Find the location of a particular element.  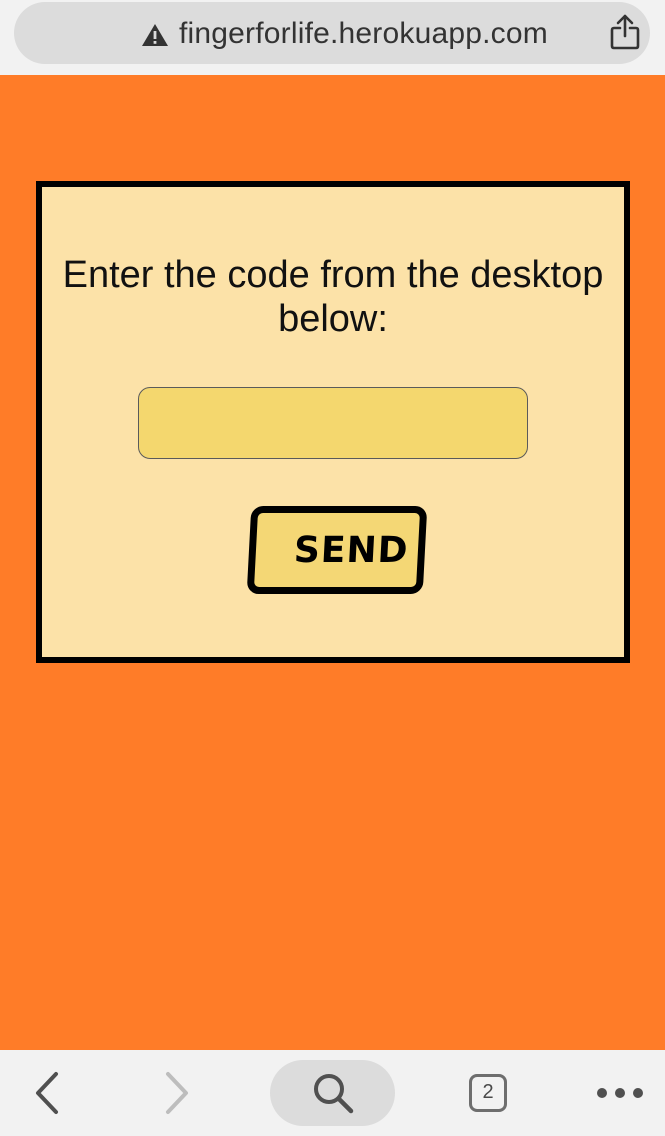

search-button is located at coordinates (332, 1093).